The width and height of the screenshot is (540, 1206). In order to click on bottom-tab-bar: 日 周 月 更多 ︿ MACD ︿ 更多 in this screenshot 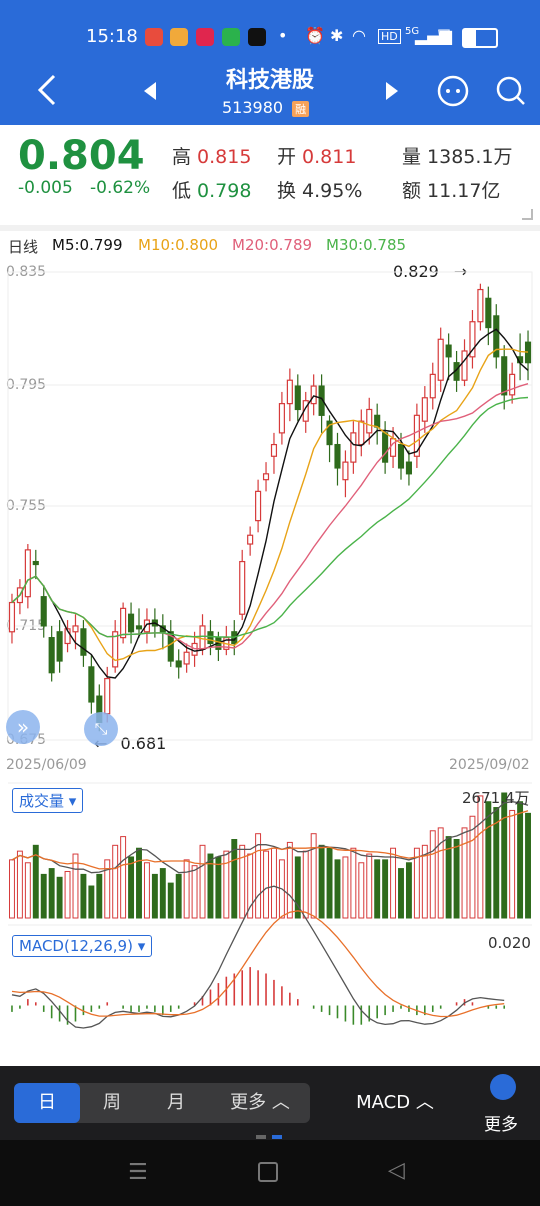, I will do `click(270, 1103)`.